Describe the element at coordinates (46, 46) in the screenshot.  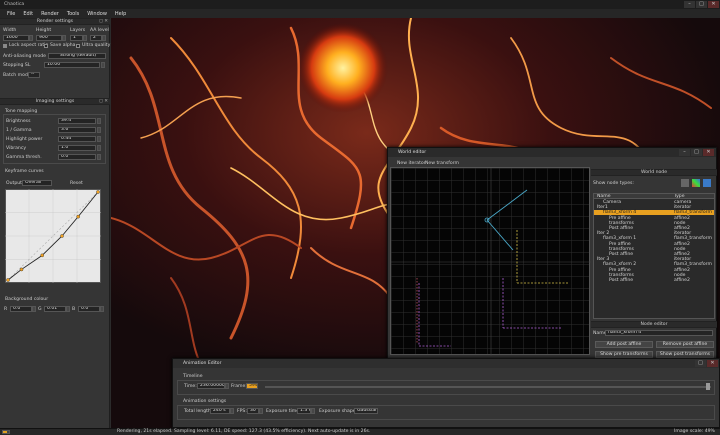
I see `save-alpha-checkbox` at that location.